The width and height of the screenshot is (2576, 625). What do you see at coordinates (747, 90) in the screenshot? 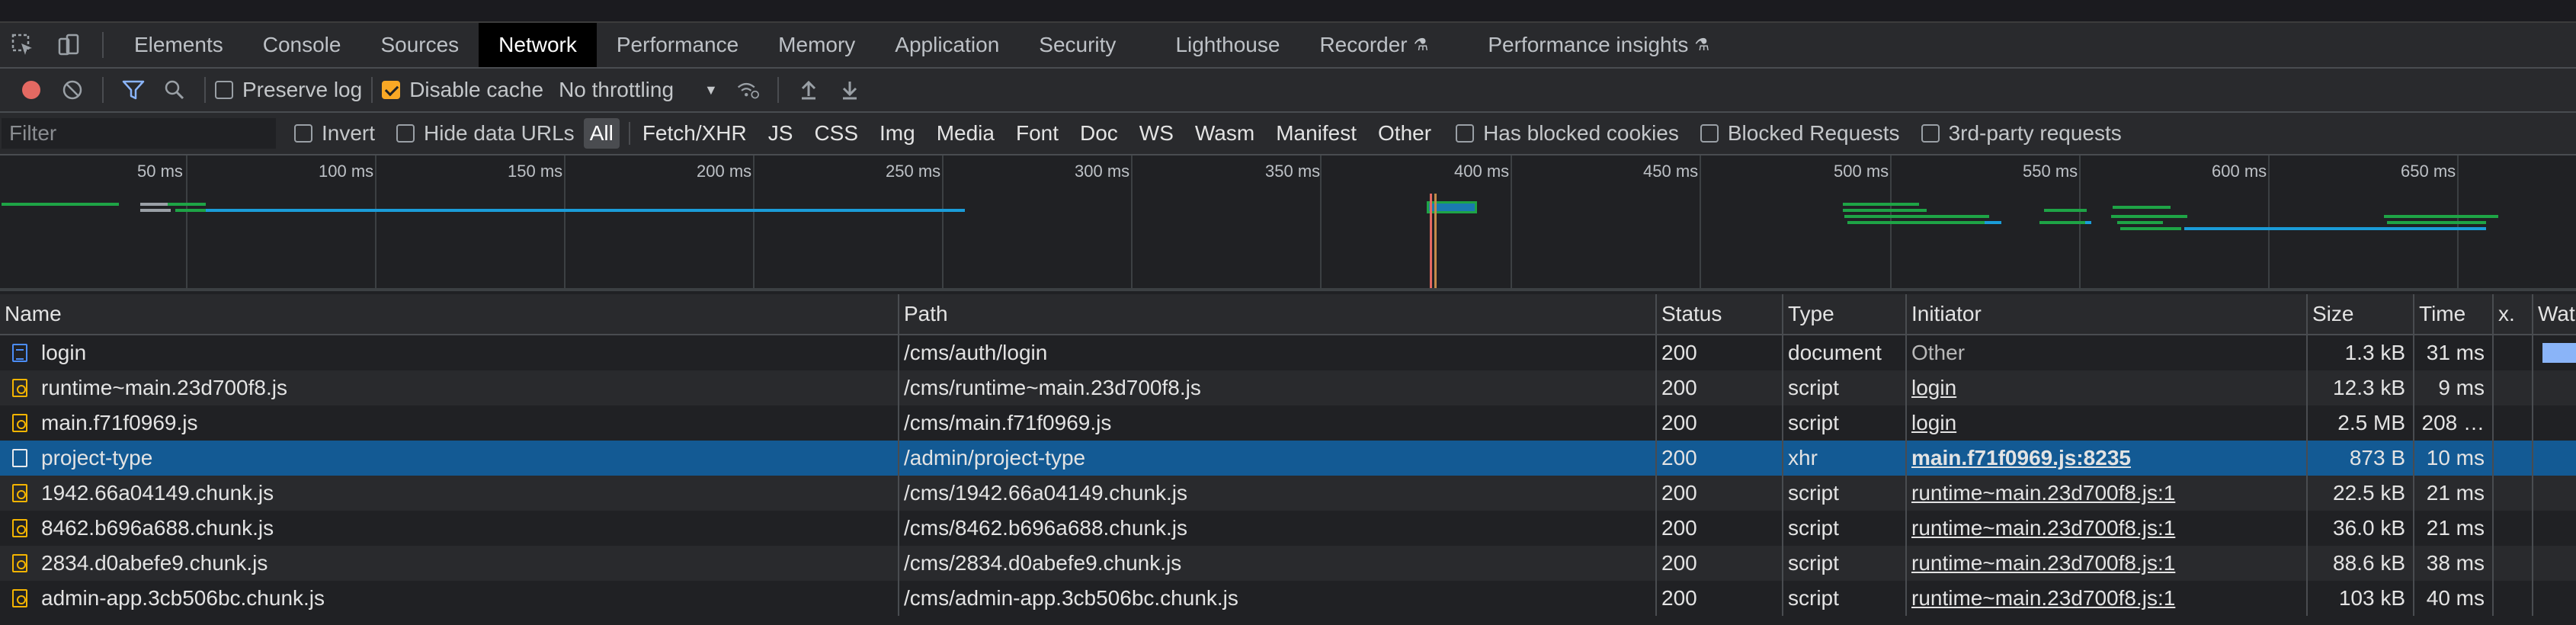
I see `network-conditions-icon` at bounding box center [747, 90].